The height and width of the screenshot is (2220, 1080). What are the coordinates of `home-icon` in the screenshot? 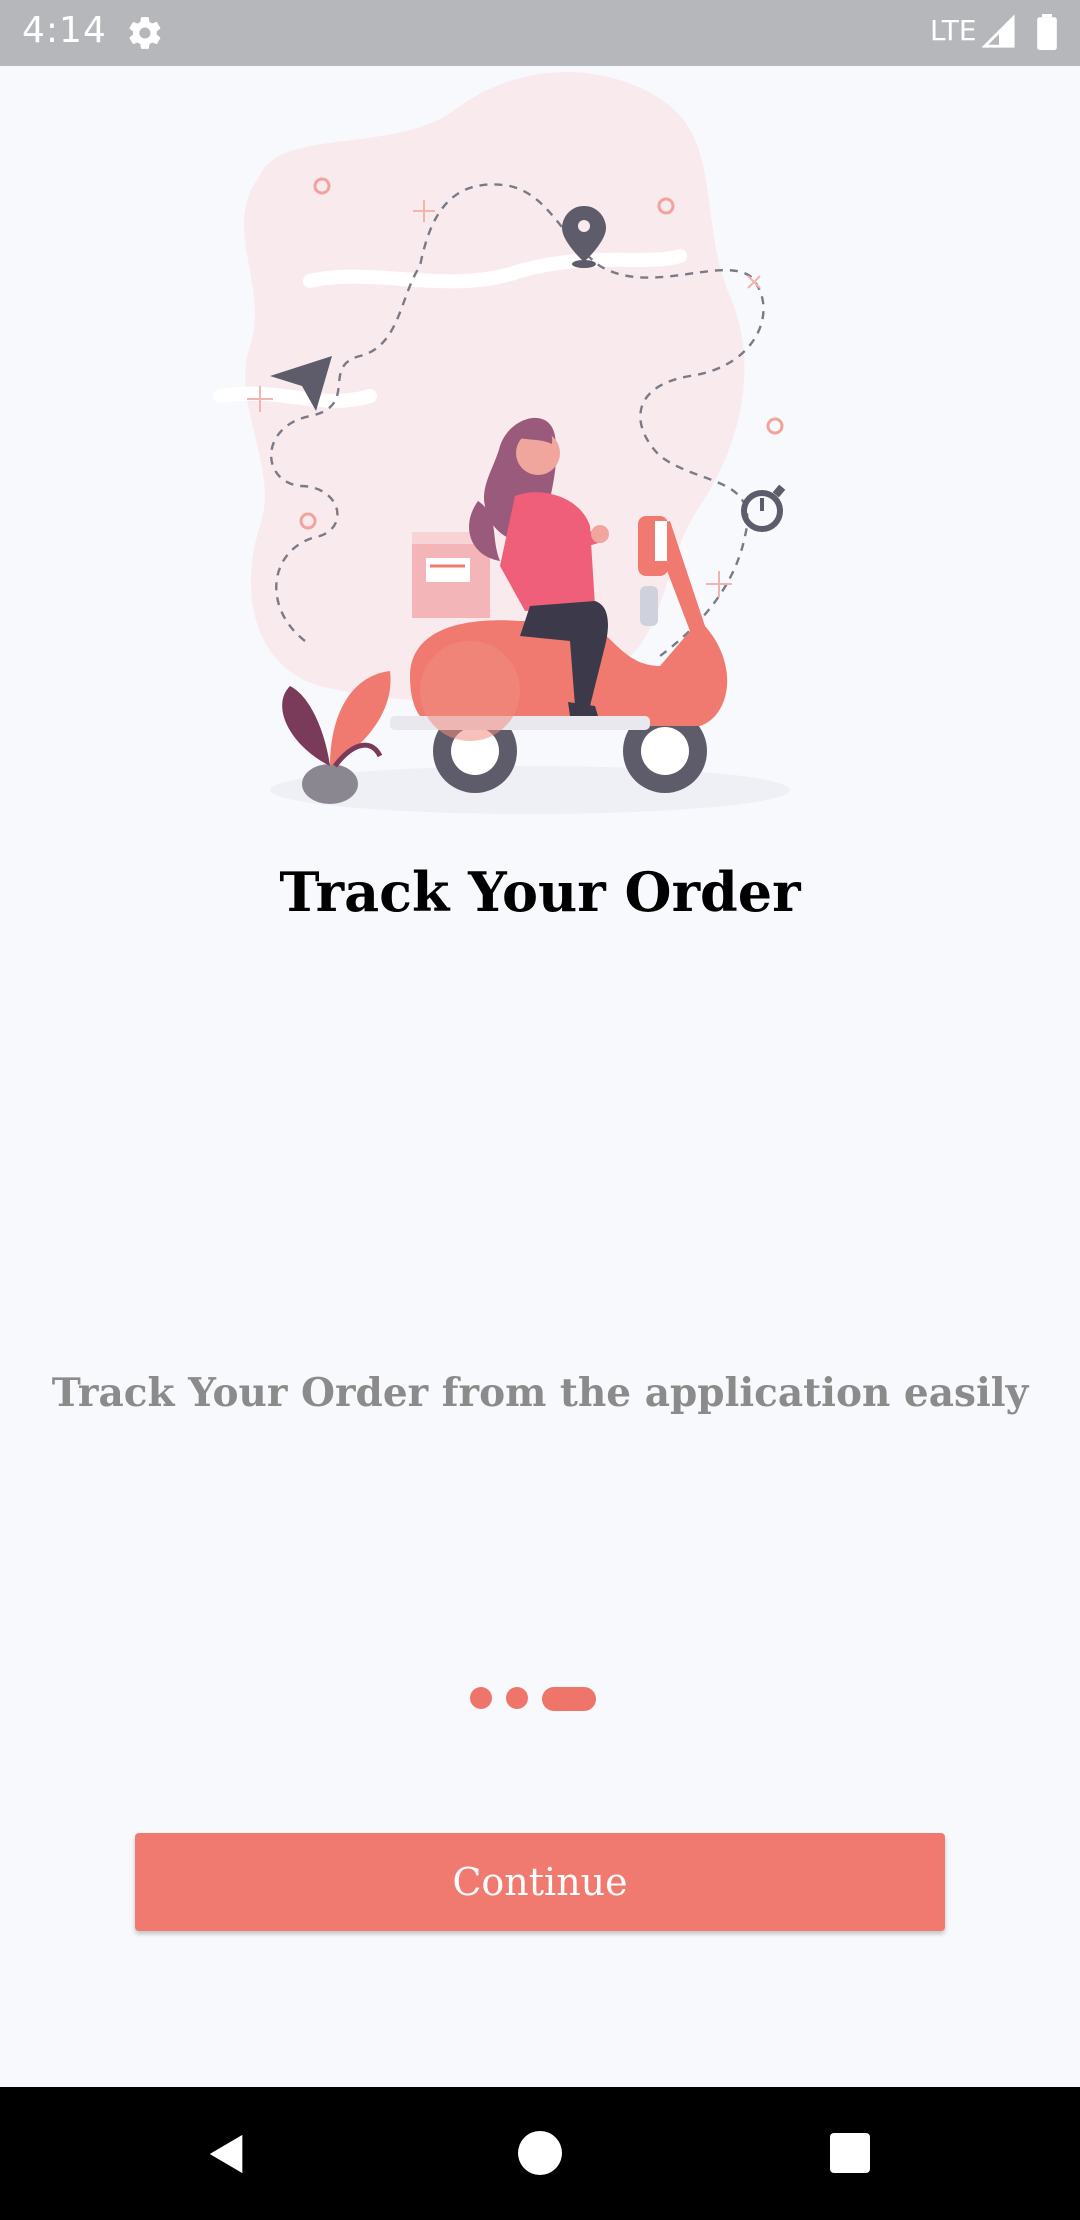 It's located at (540, 2153).